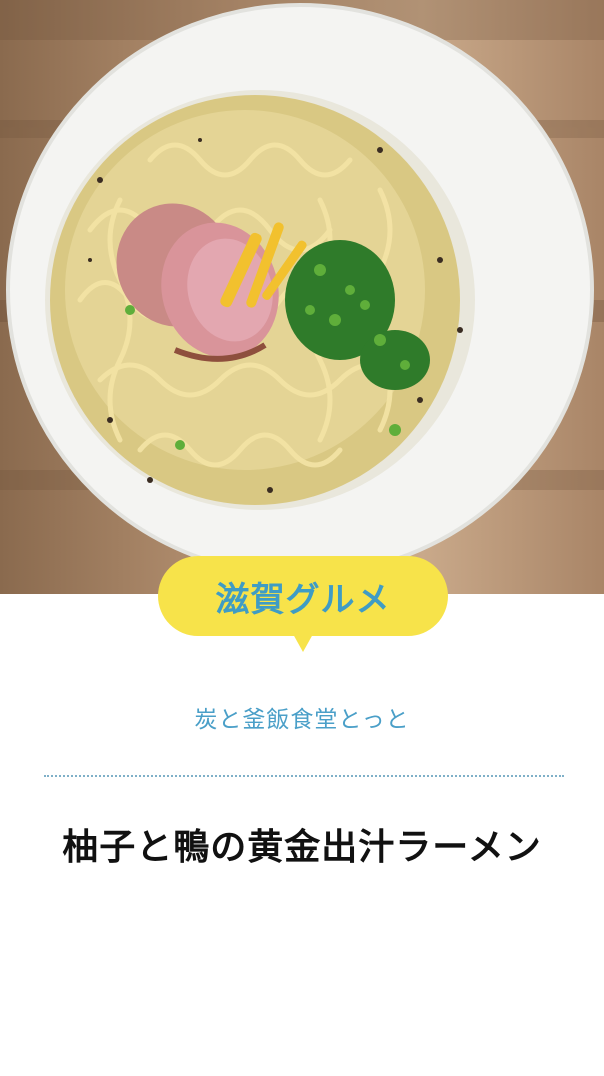 The image size is (604, 1076). I want to click on category-badge: 滋賀グルメ, so click(303, 596).